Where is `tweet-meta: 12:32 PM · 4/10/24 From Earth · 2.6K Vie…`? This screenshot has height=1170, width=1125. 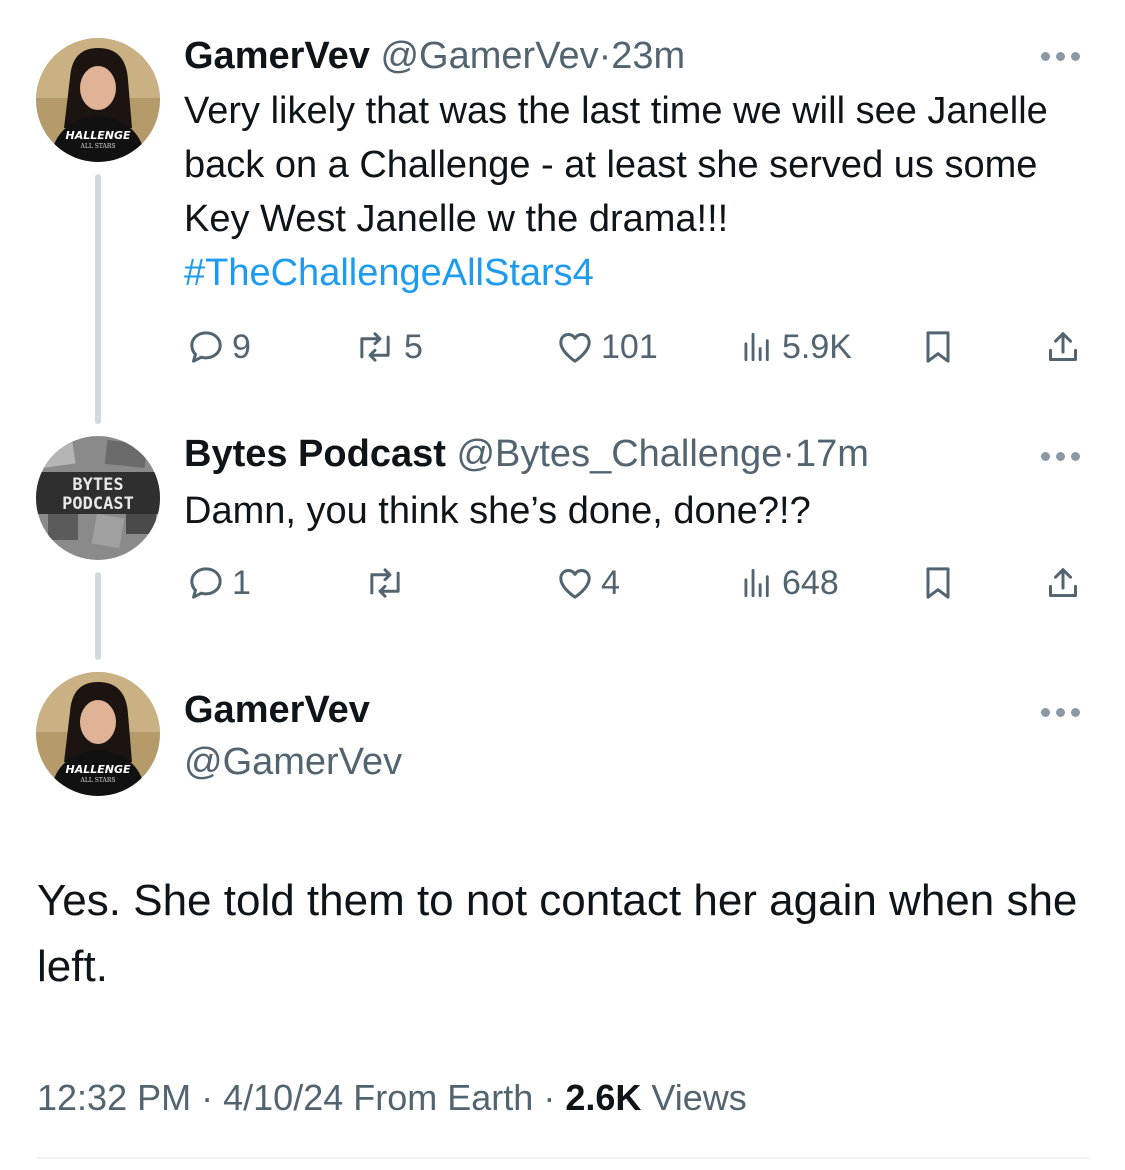 tweet-meta: 12:32 PM · 4/10/24 From Earth · 2.6K Vie… is located at coordinates (392, 1098).